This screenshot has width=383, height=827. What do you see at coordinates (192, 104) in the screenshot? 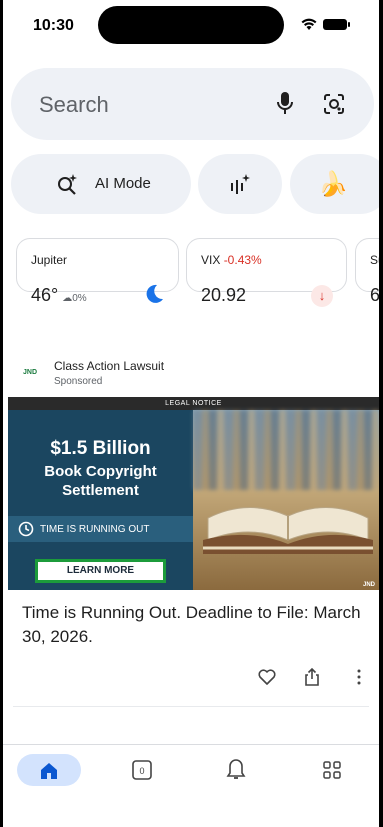
I see `search-bar: Search` at bounding box center [192, 104].